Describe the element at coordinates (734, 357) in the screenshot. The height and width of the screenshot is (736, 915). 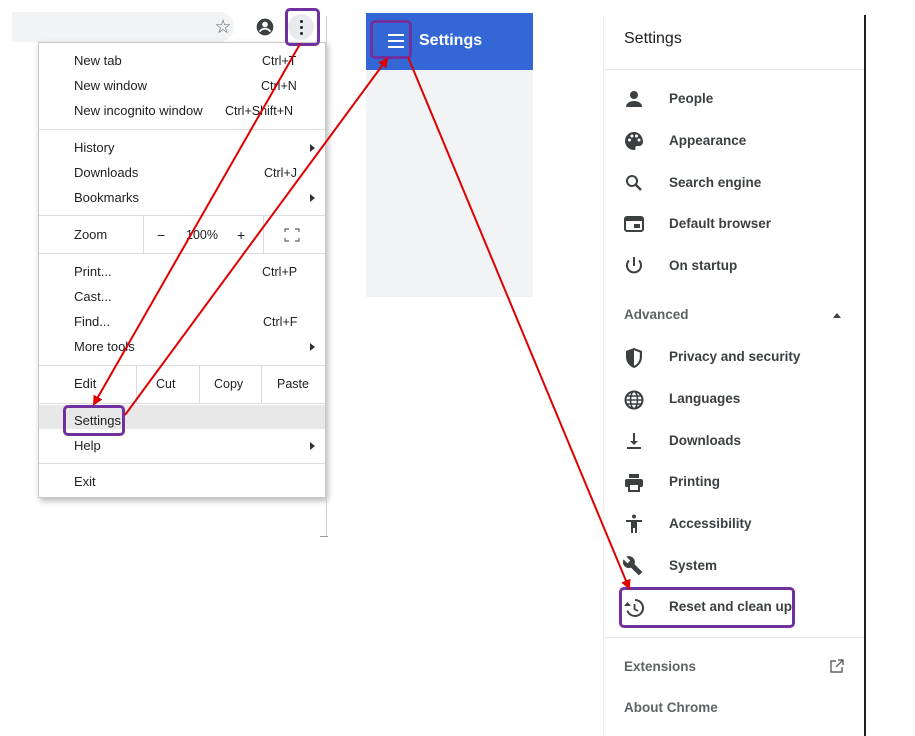
I see `sidebar-item-privacy-security: Privacy and security` at that location.